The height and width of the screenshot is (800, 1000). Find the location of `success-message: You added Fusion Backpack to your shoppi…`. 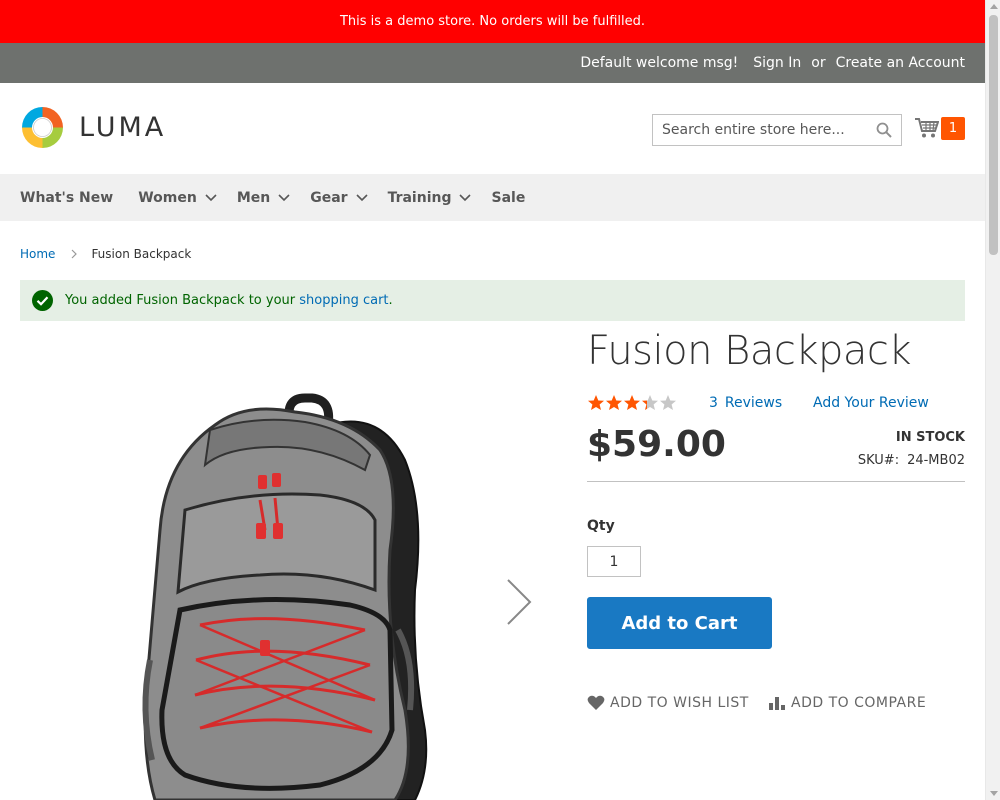

success-message: You added Fusion Backpack to your shoppi… is located at coordinates (492, 300).